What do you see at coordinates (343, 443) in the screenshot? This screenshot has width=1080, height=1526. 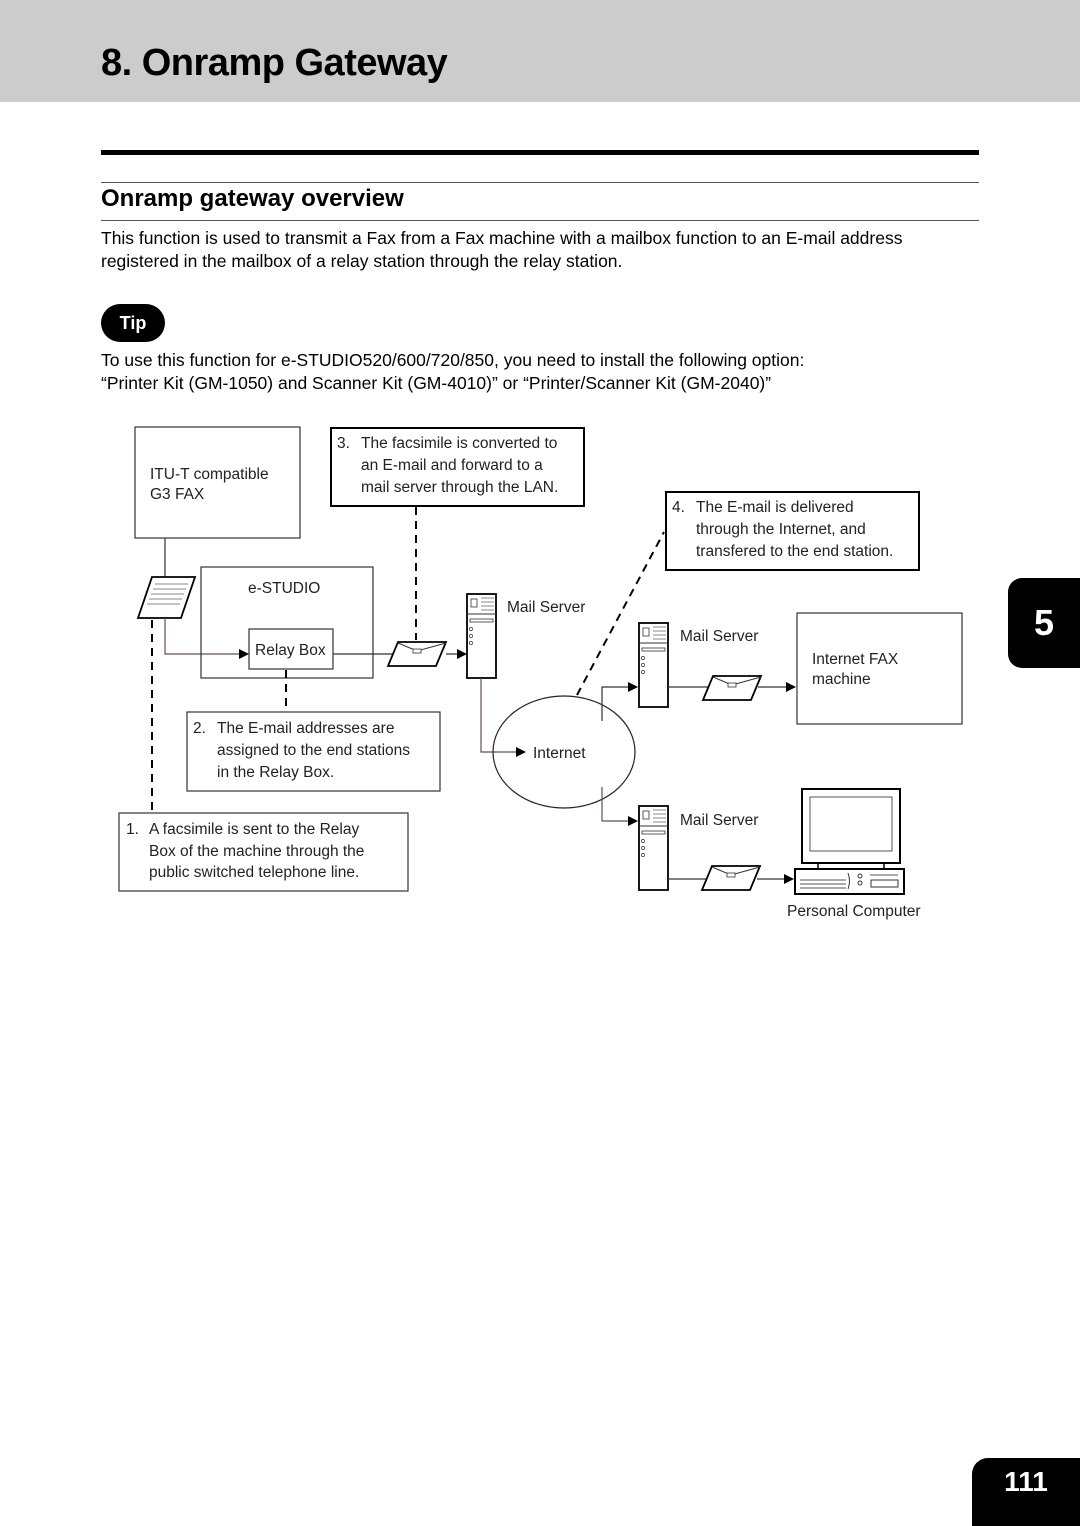 I see `step-3-number: 3.` at bounding box center [343, 443].